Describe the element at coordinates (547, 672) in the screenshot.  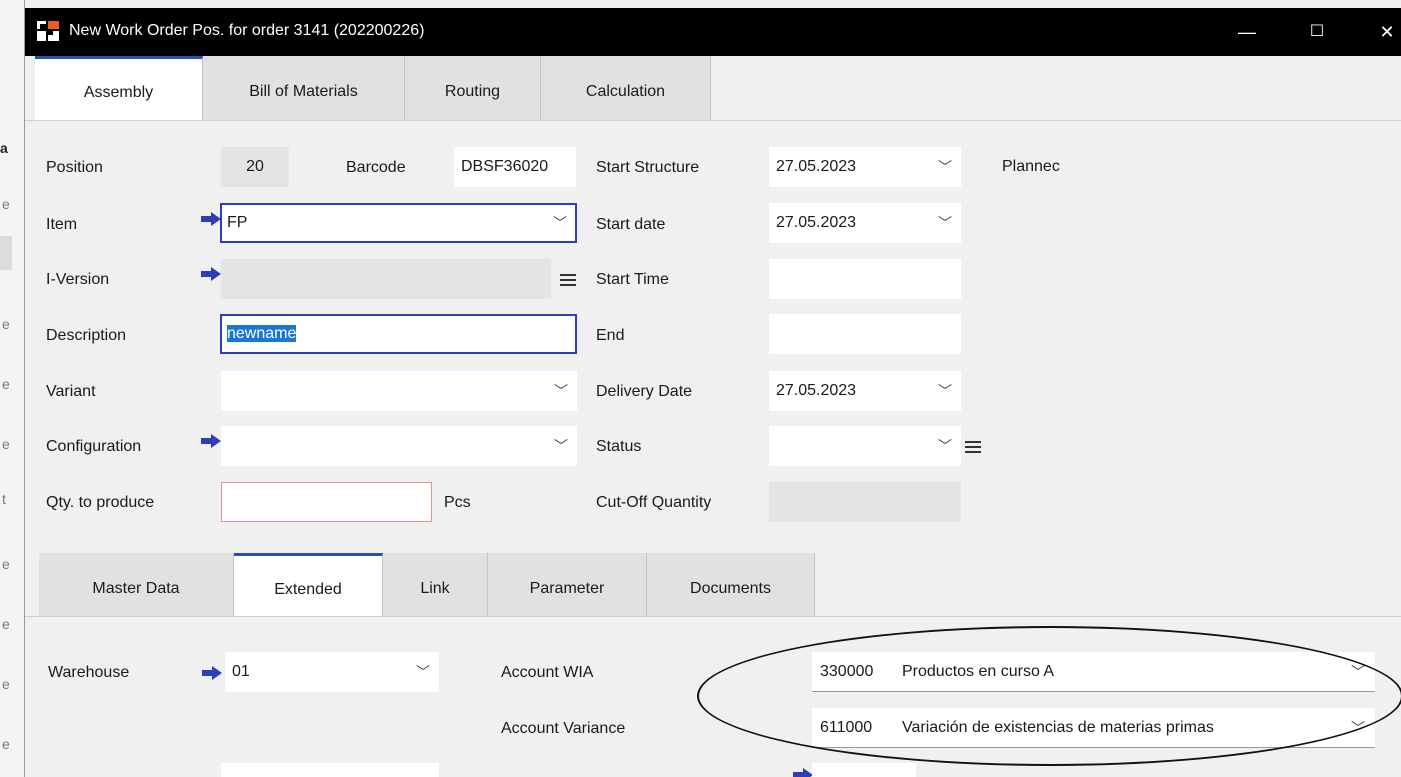
I see `account-wia-label: Account WIA` at that location.